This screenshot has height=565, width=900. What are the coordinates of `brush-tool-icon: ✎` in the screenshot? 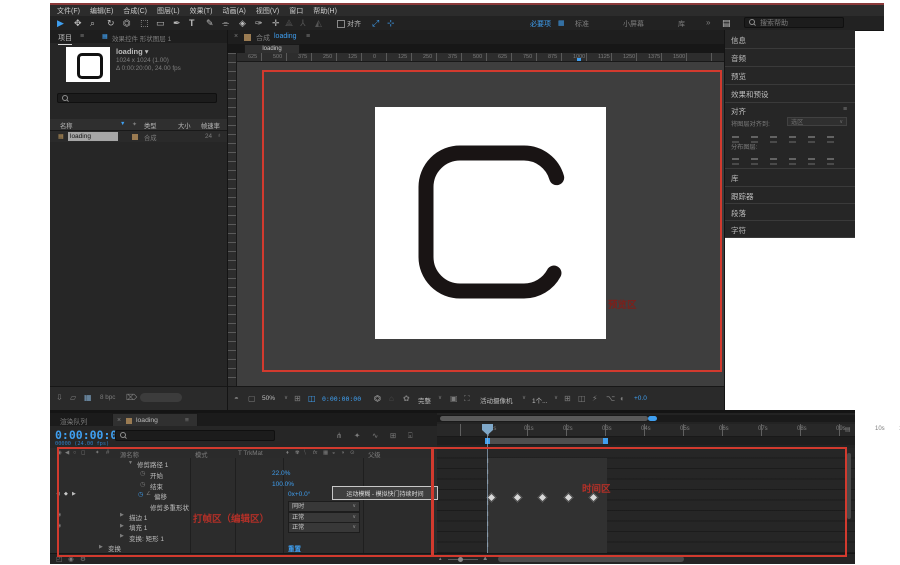 It's located at (210, 23).